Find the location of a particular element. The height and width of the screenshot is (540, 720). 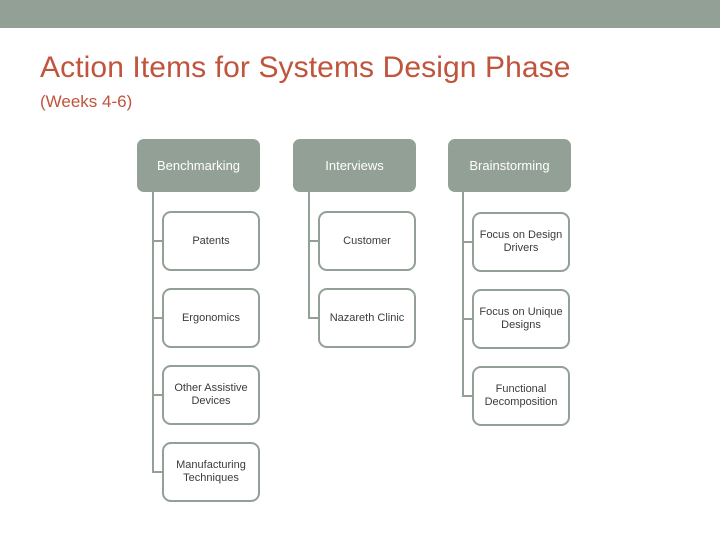

diagram-child-node: Focus on Design Drivers is located at coordinates (521, 242).